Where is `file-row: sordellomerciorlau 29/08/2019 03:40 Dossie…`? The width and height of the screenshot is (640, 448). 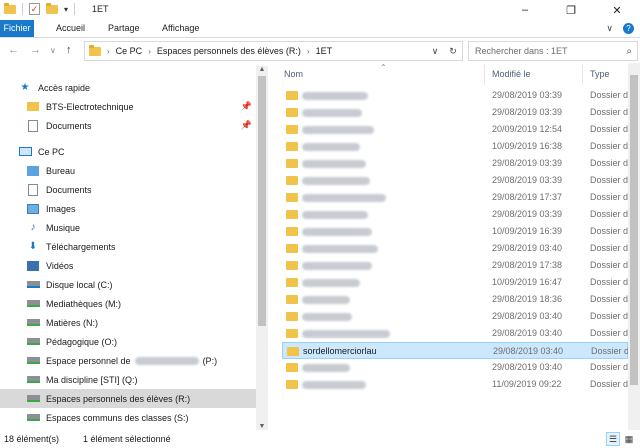
file-row: sordellomerciorlau 29/08/2019 03:40 Dossie… is located at coordinates (455, 350).